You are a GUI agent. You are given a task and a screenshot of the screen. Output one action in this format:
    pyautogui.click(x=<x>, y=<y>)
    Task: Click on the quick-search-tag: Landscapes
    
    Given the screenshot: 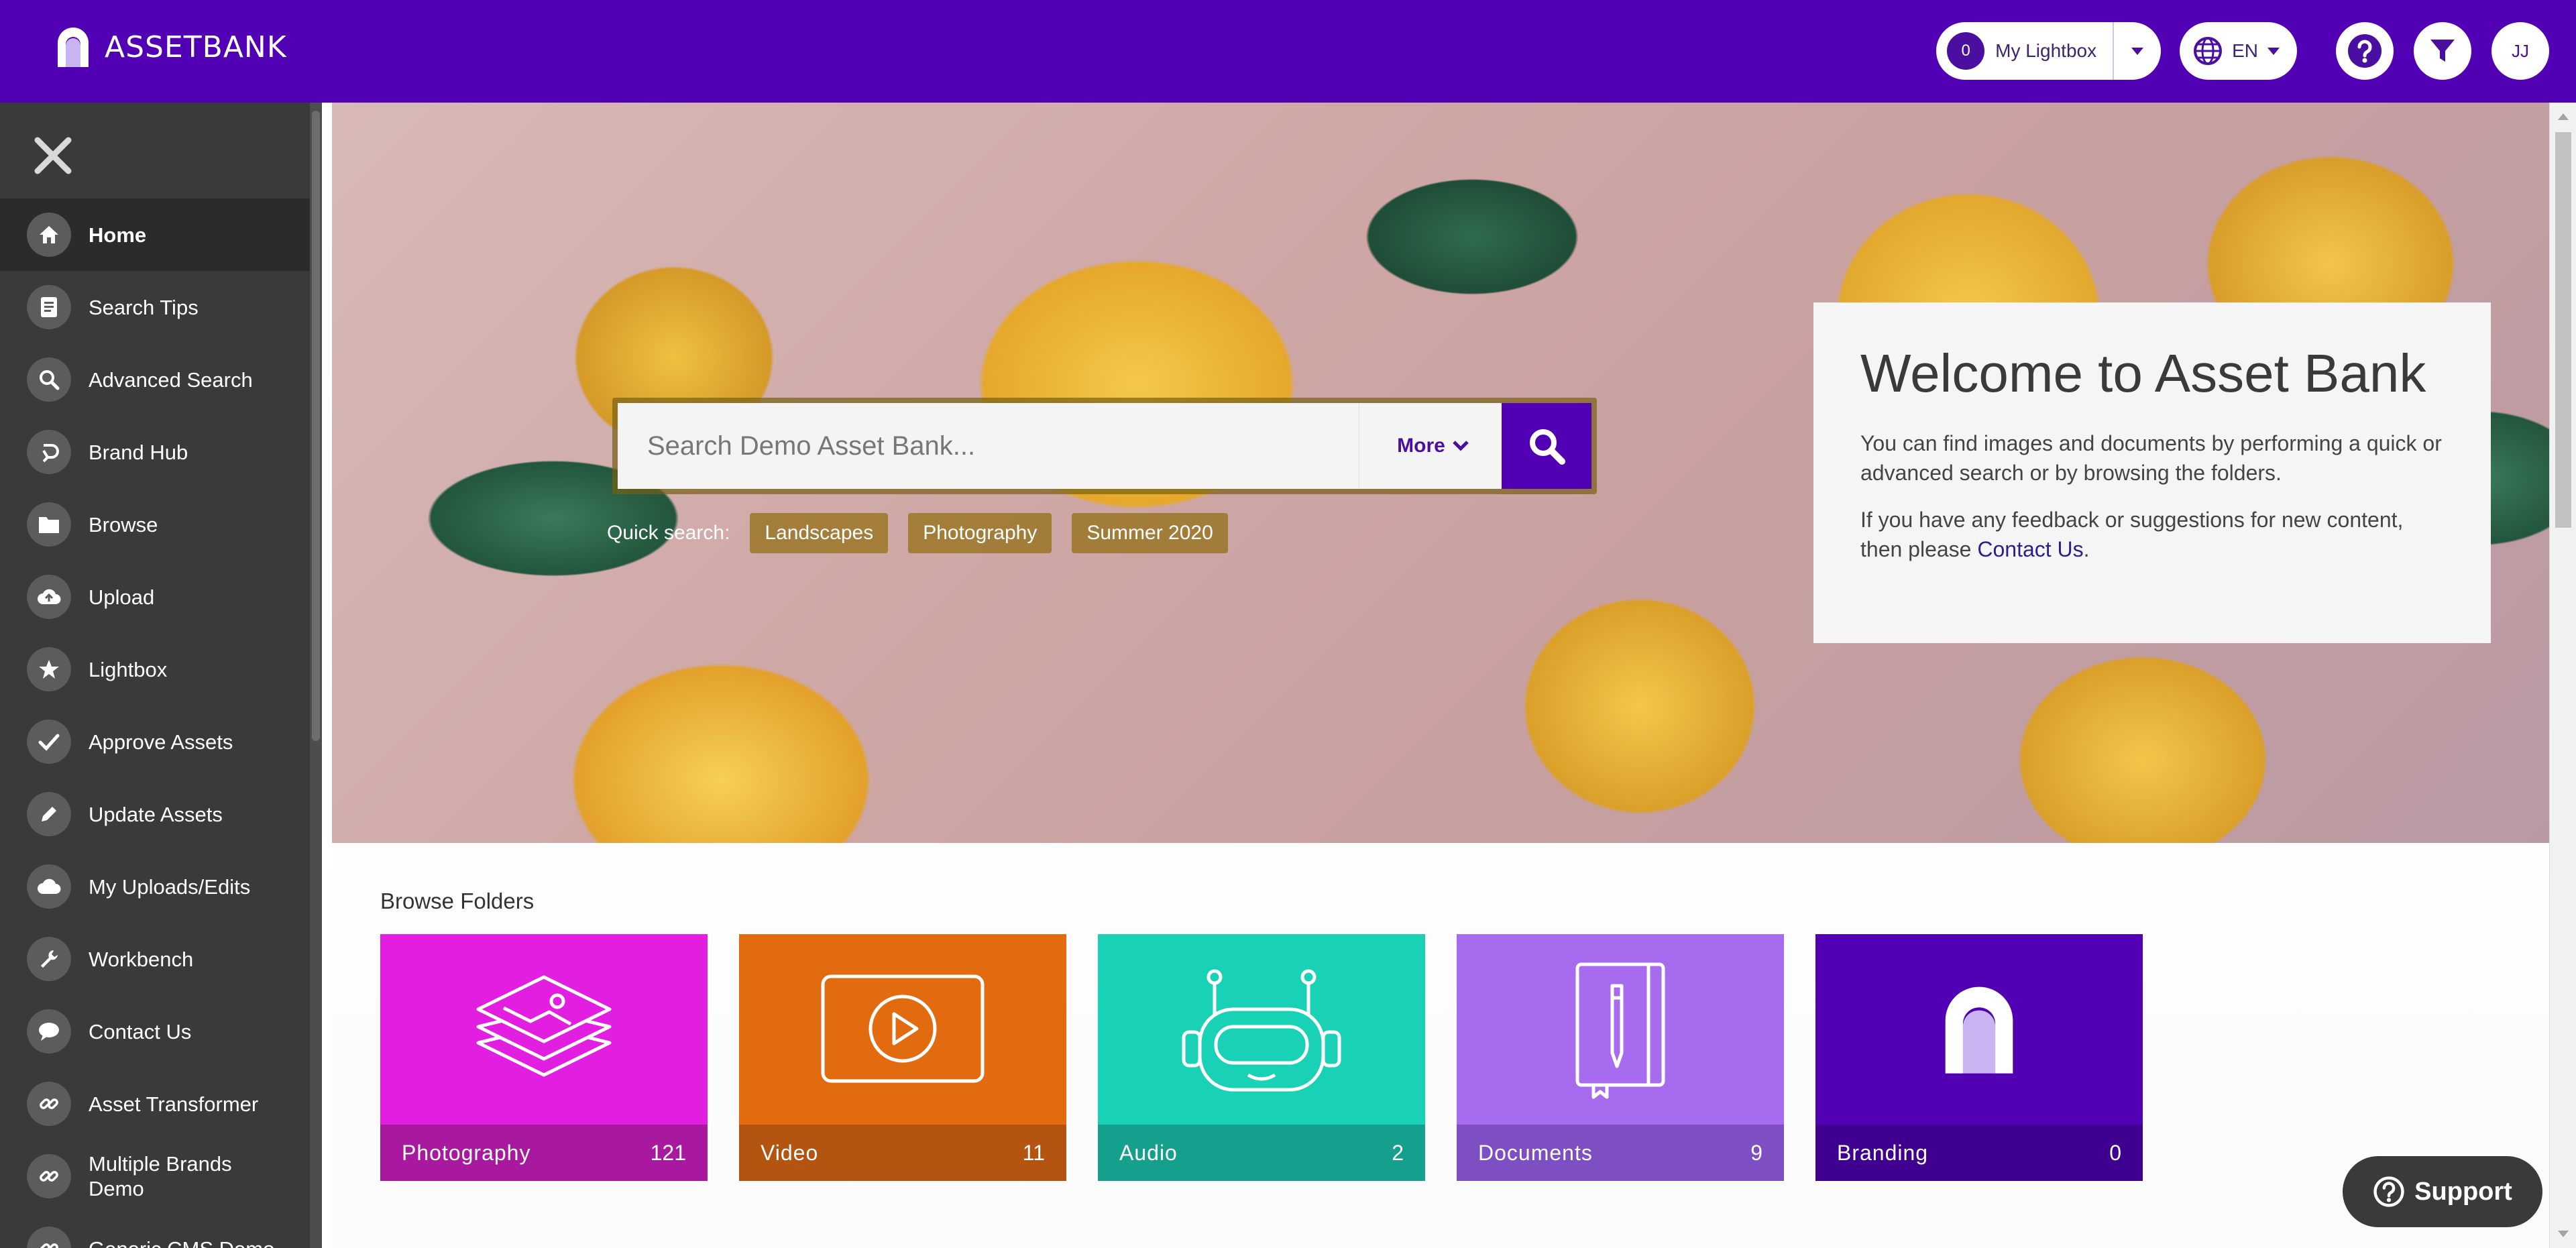 What is the action you would take?
    pyautogui.click(x=819, y=533)
    